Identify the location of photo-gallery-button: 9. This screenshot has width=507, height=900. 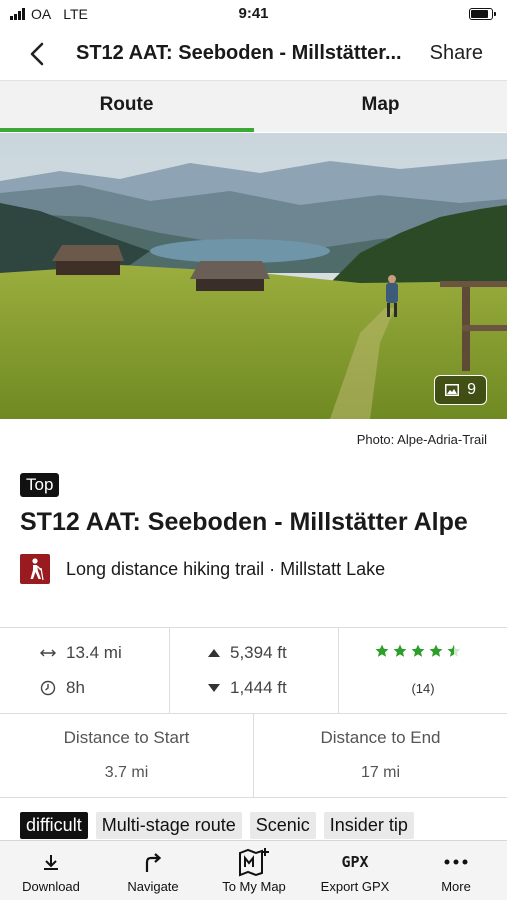
(460, 390).